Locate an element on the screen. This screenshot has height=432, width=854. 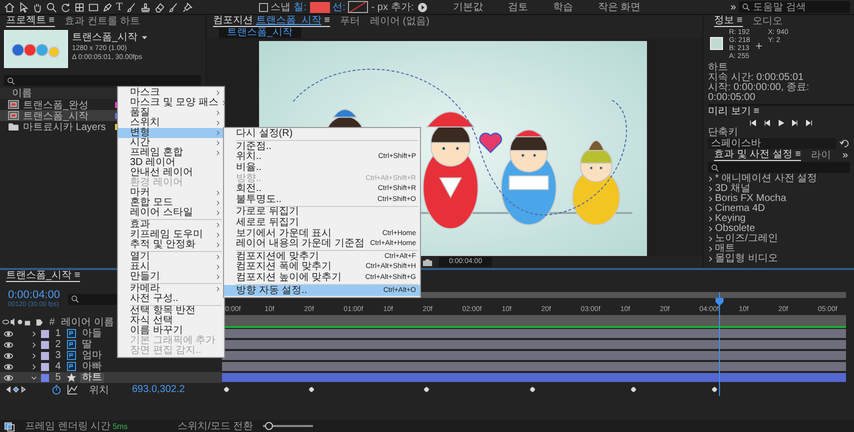
menu-item: 카메라 is located at coordinates (171, 289).